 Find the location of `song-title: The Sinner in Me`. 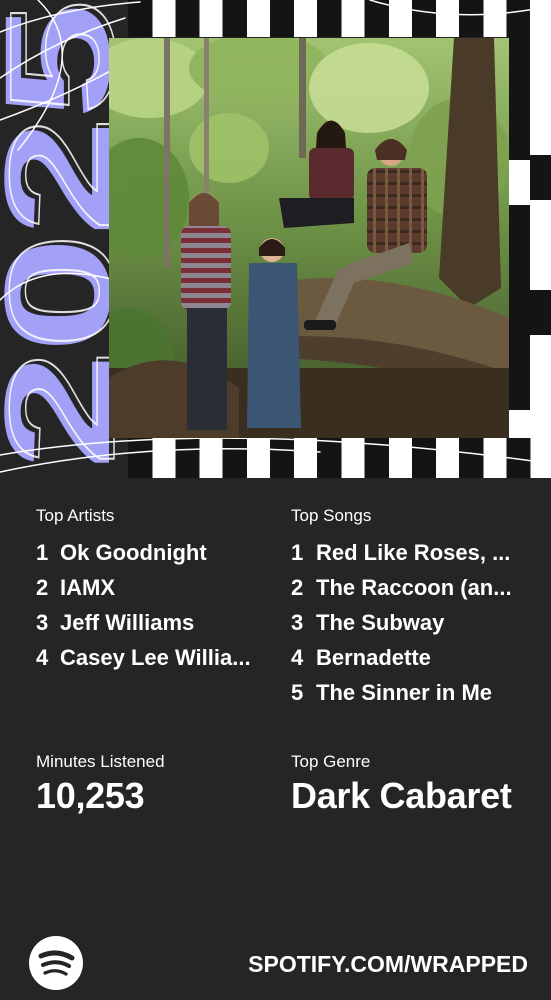

song-title: The Sinner in Me is located at coordinates (404, 692).